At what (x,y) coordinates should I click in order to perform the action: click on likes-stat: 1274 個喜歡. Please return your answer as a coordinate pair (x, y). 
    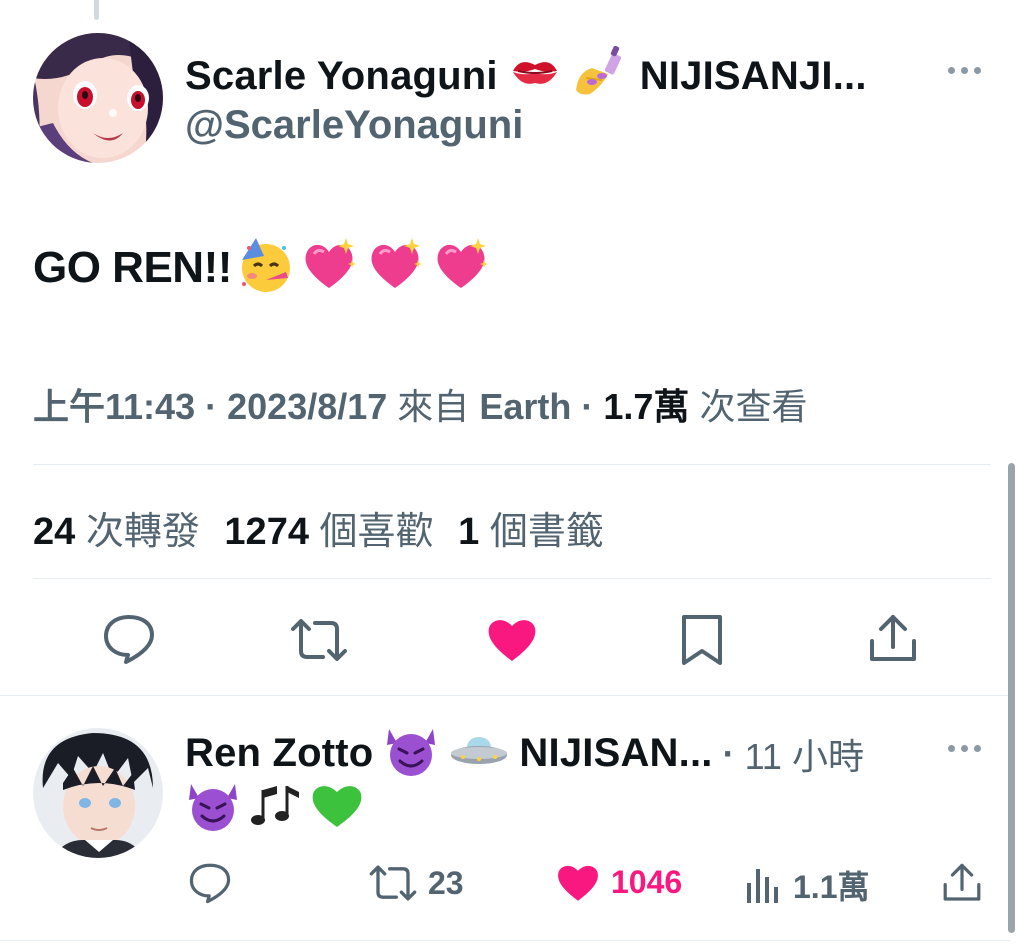
    Looking at the image, I should click on (334, 532).